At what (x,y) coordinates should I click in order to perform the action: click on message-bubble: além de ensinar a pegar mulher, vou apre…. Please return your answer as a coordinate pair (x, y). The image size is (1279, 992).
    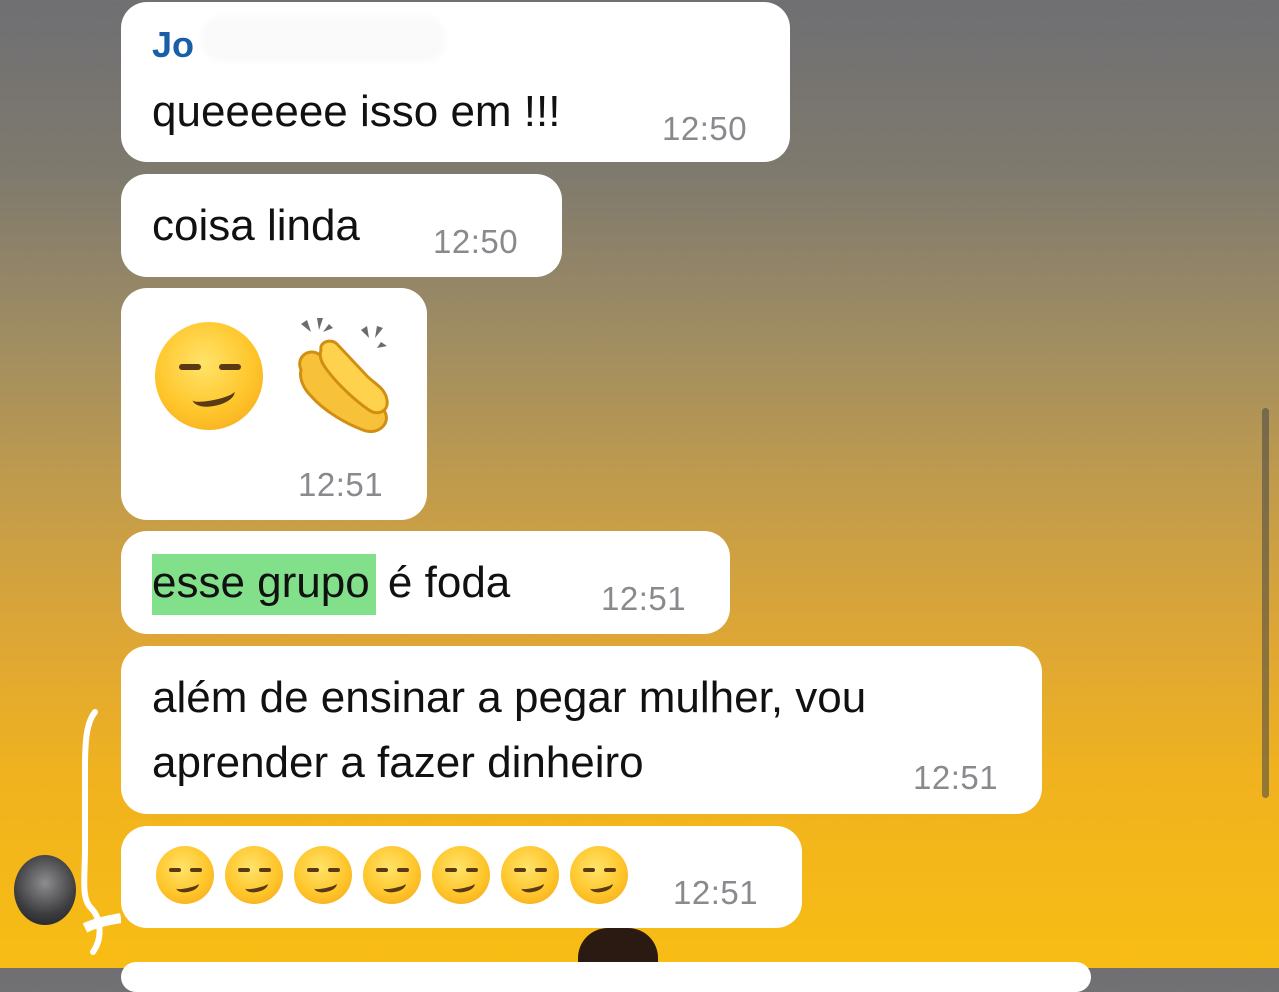
    Looking at the image, I should click on (581, 730).